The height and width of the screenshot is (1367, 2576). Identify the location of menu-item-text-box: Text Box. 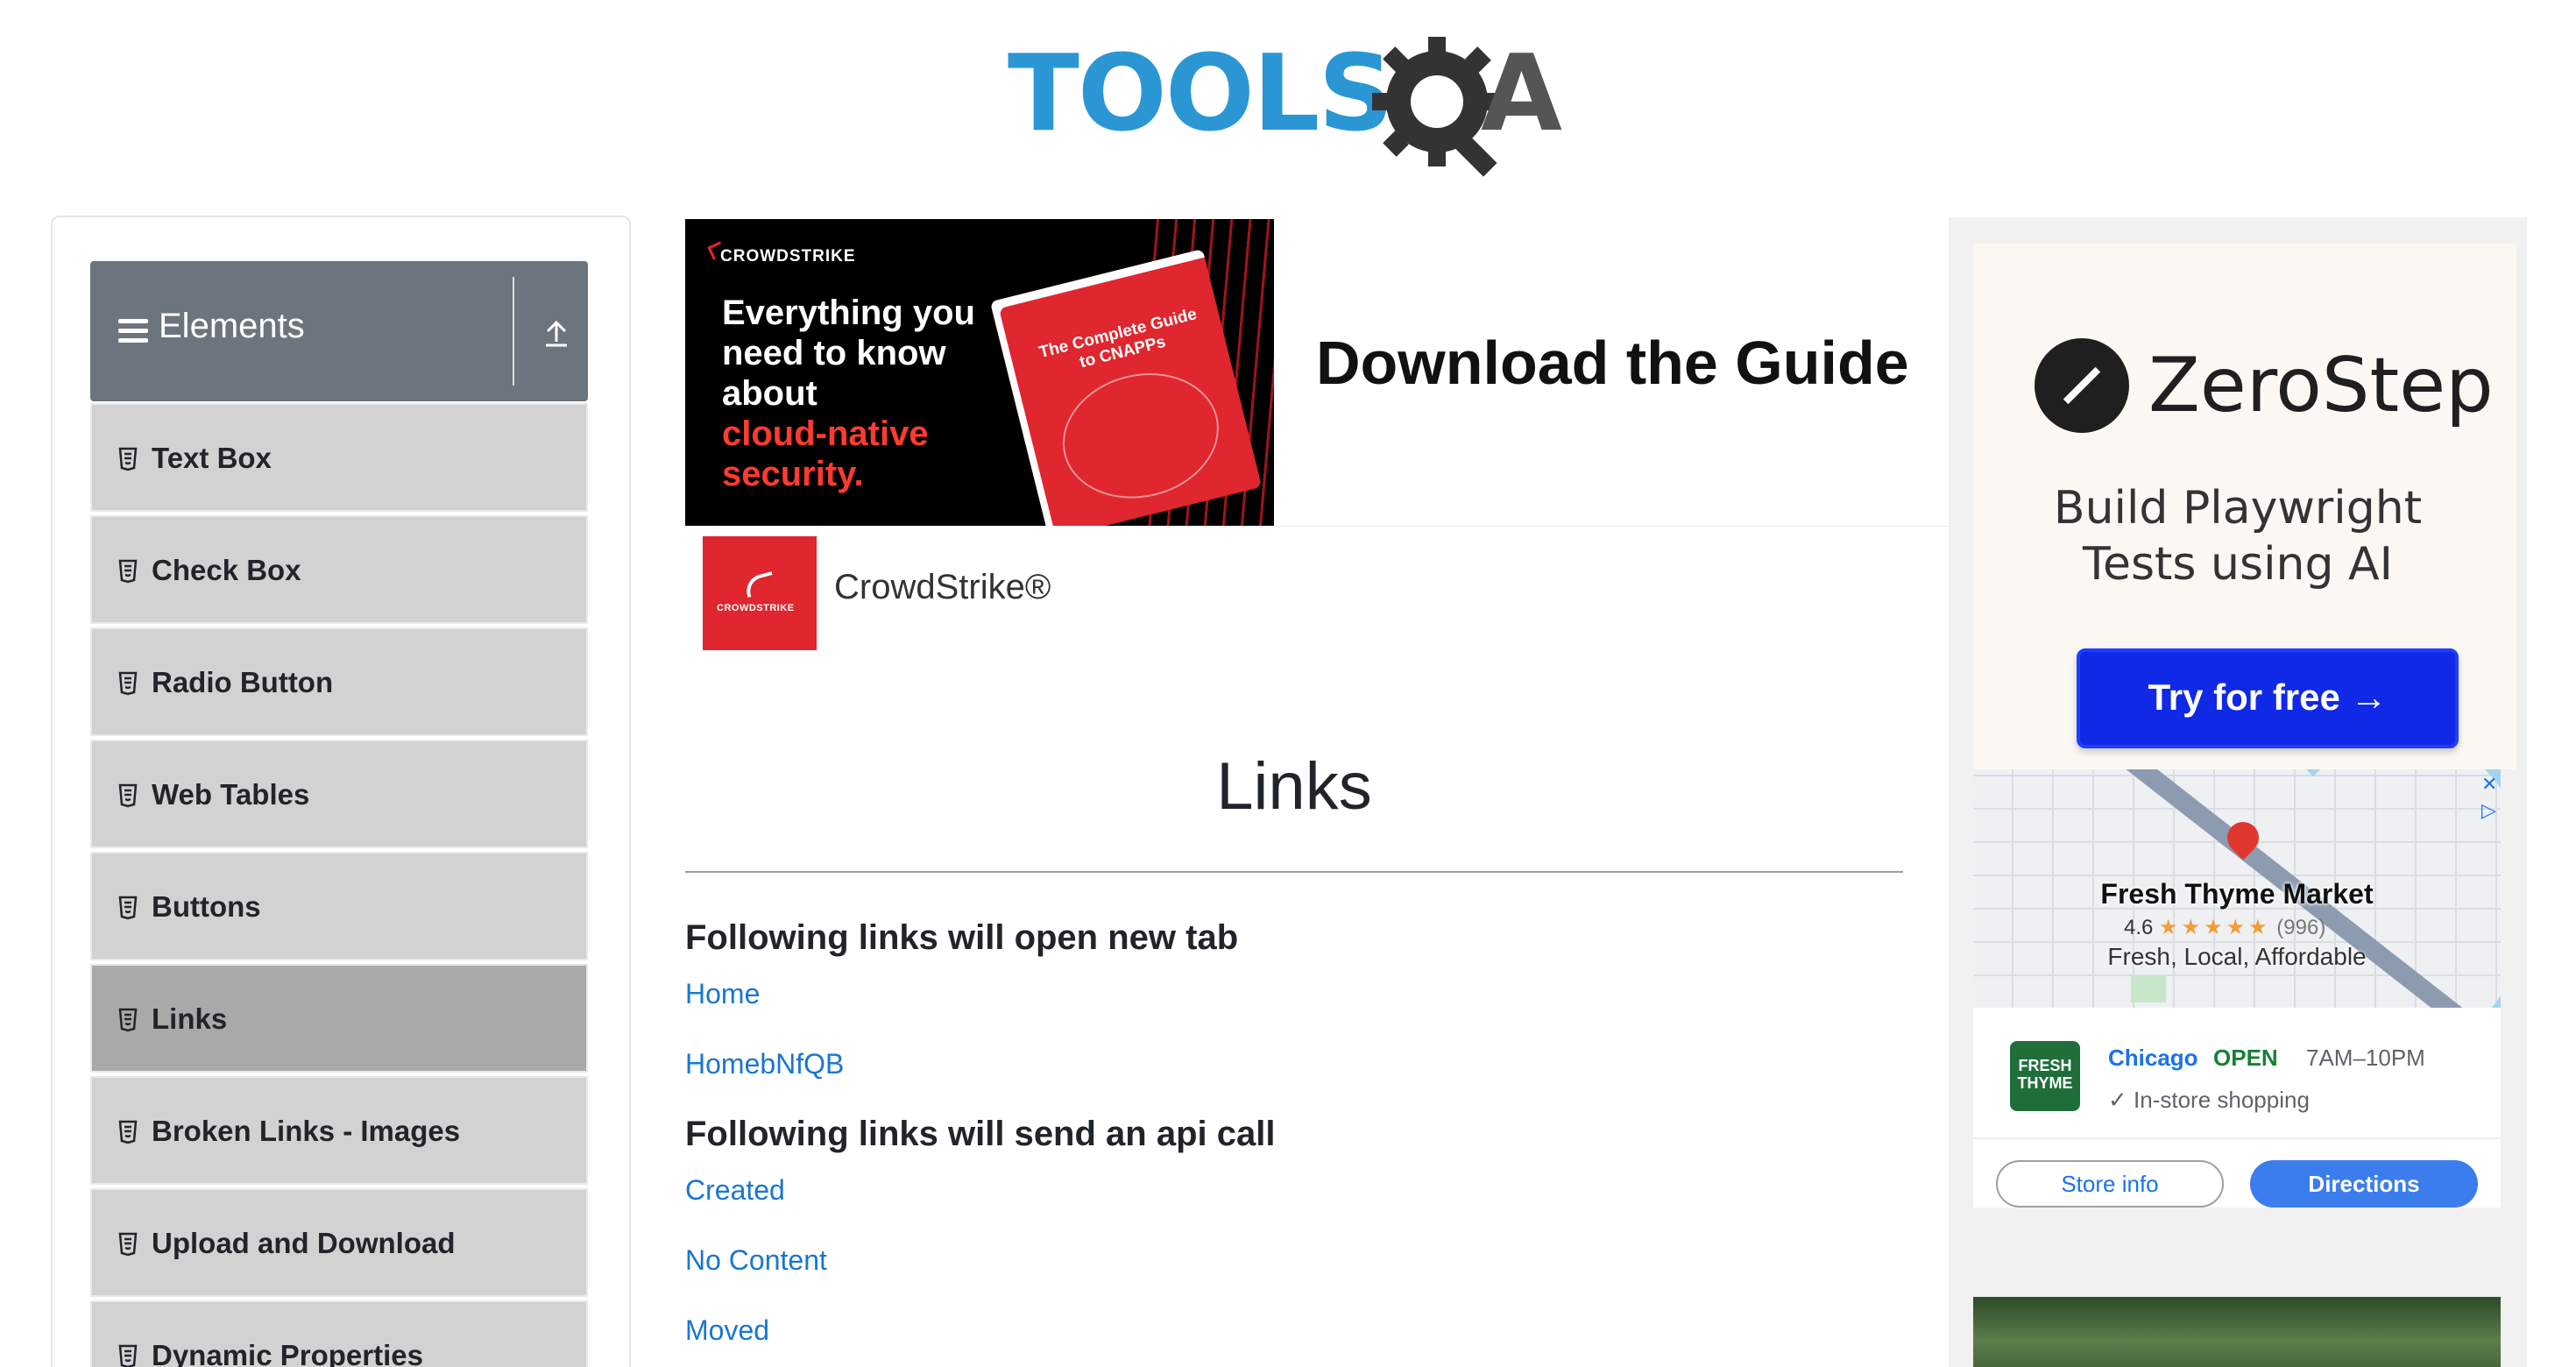
(339, 457).